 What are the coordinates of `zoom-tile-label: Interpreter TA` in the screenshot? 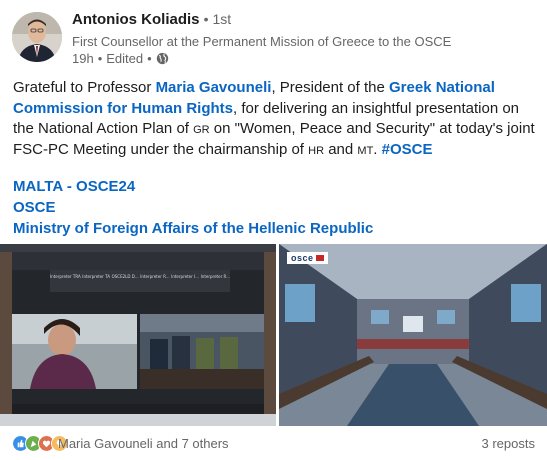 It's located at (96, 276).